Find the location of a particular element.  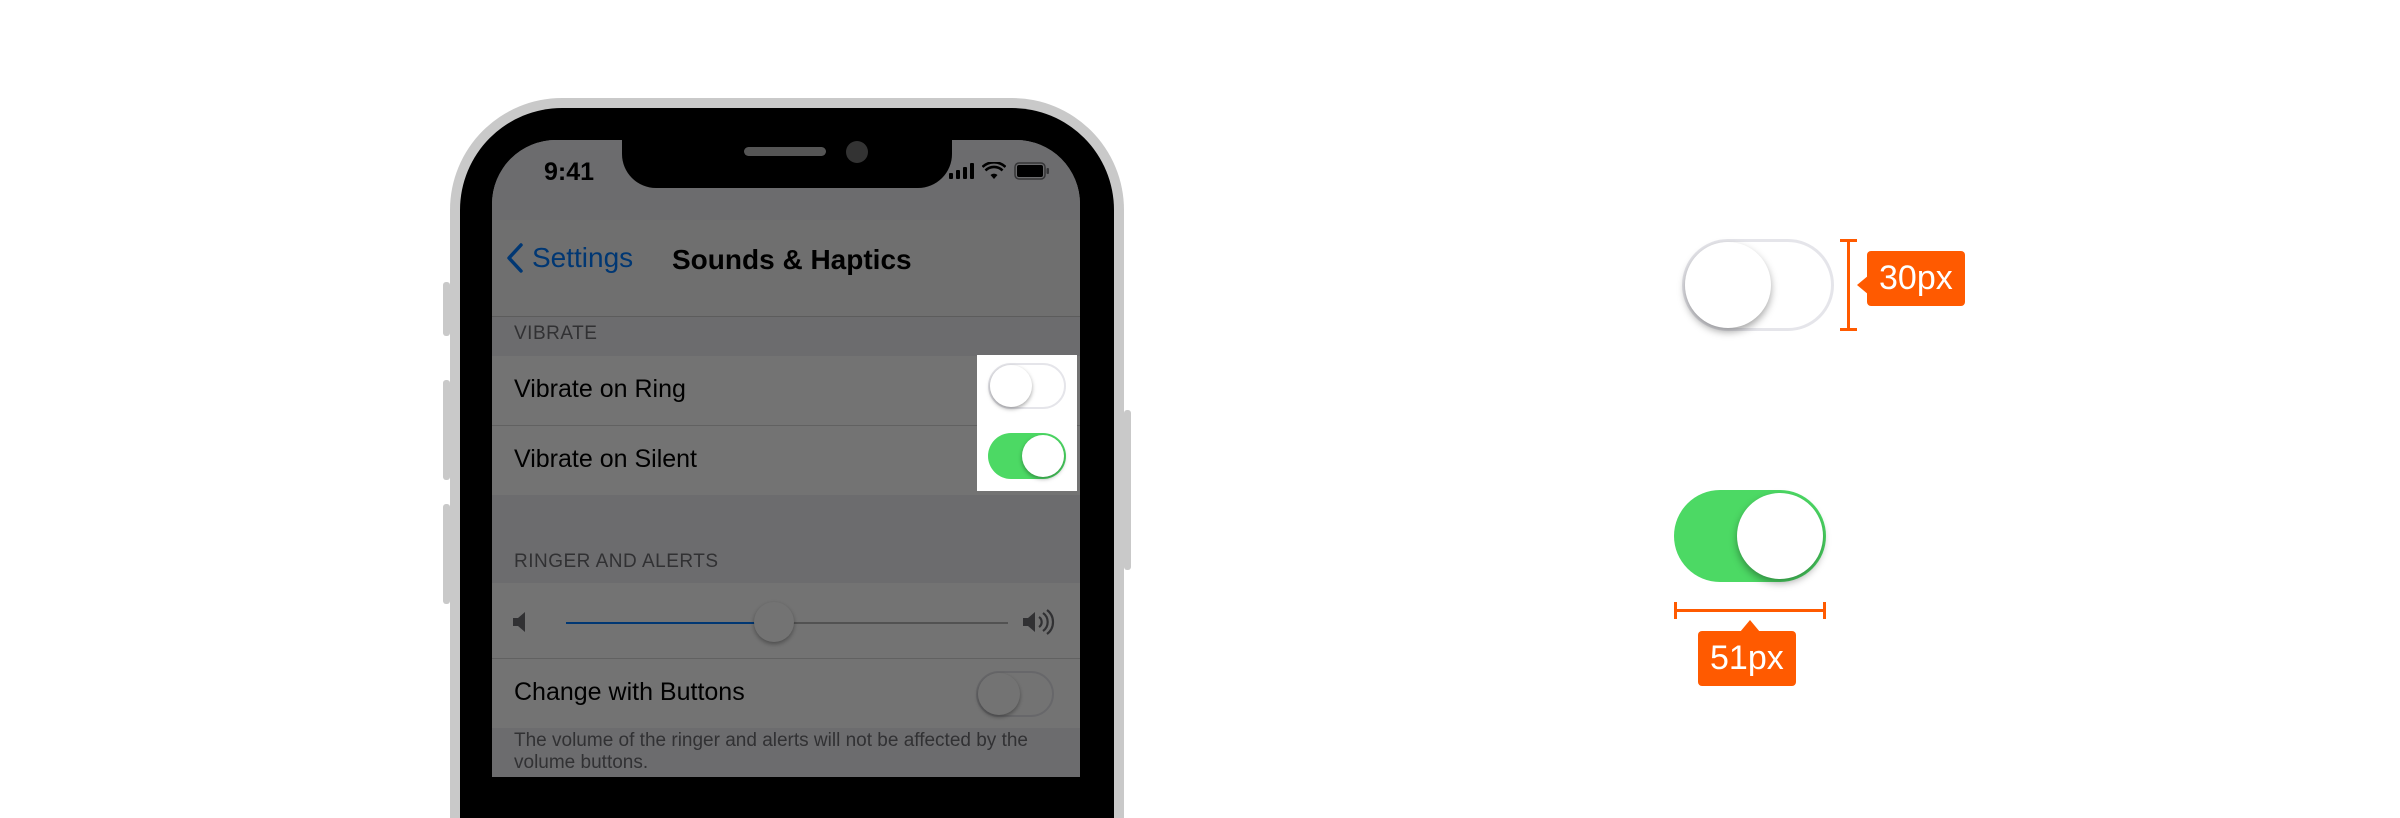

status-icons is located at coordinates (999, 171).